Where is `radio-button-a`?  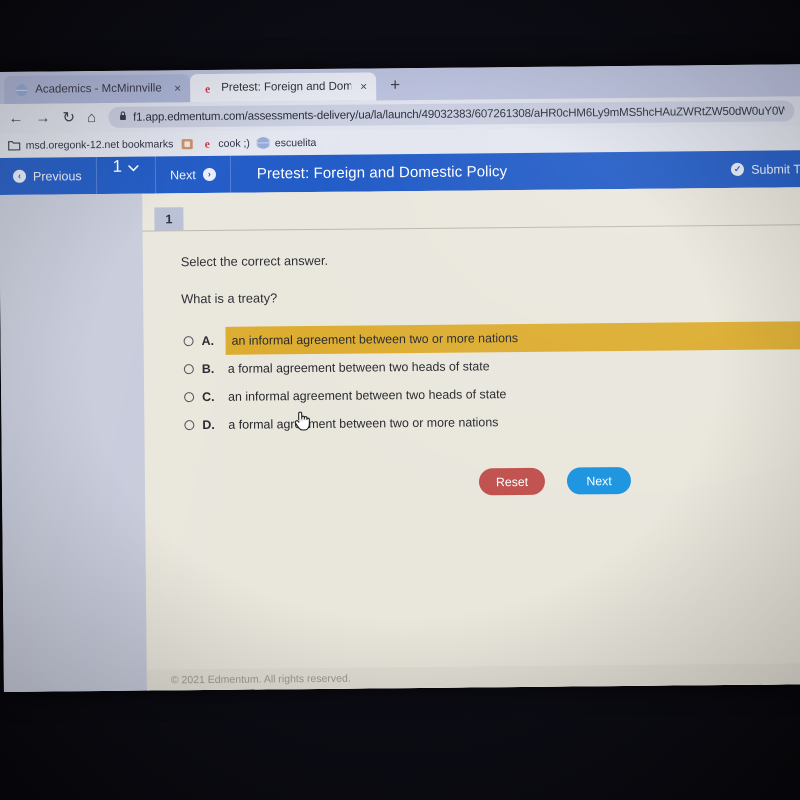
radio-button-a is located at coordinates (188, 341).